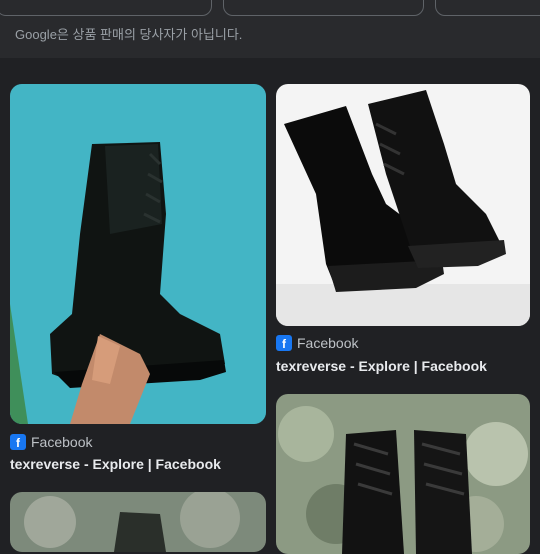 The width and height of the screenshot is (540, 554). Describe the element at coordinates (270, 29) in the screenshot. I see `filter-bar: Google은 상품 판매의 당사자가 아닙니다.` at that location.